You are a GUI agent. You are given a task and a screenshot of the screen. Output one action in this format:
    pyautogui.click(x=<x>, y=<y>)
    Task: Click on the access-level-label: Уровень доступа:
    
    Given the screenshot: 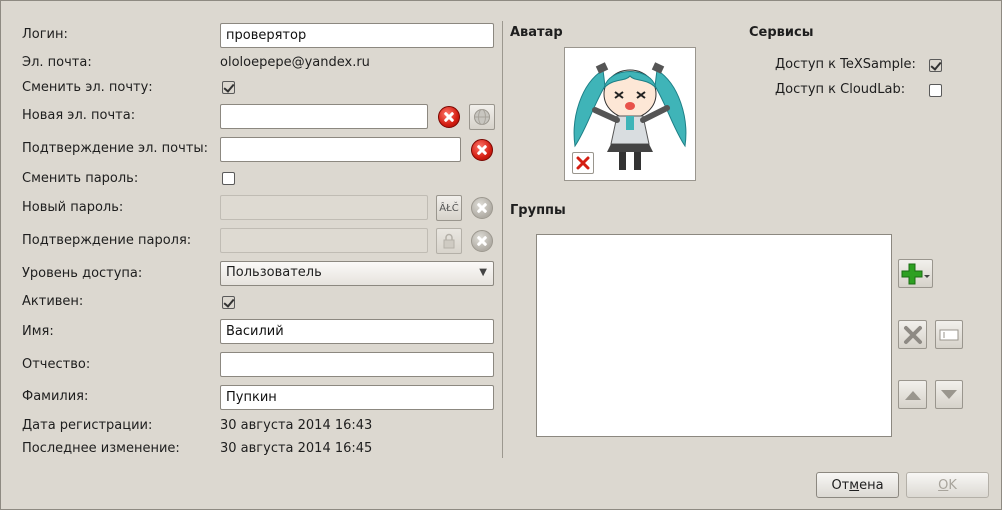 What is the action you would take?
    pyautogui.click(x=82, y=273)
    